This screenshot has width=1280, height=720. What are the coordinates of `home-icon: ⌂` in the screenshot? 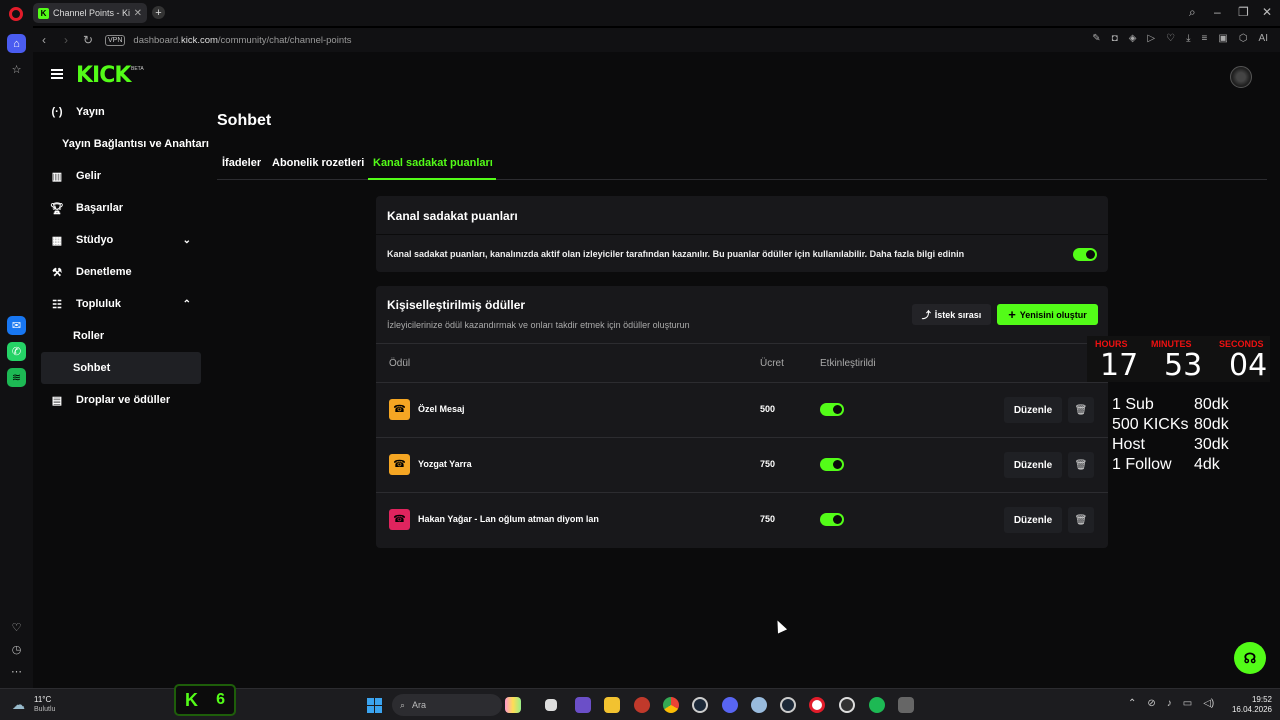 It's located at (16, 43).